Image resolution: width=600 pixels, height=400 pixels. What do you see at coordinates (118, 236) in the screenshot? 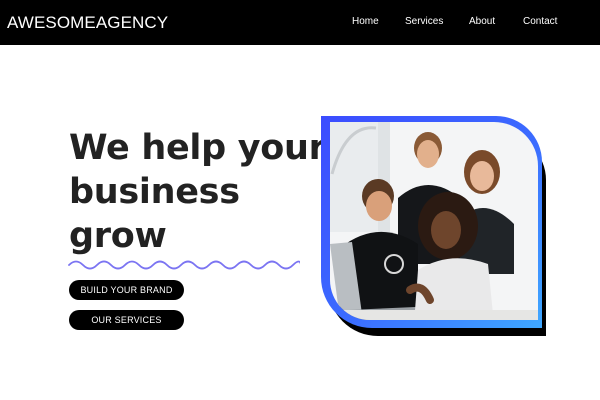
I see `headline-line-3: grow` at bounding box center [118, 236].